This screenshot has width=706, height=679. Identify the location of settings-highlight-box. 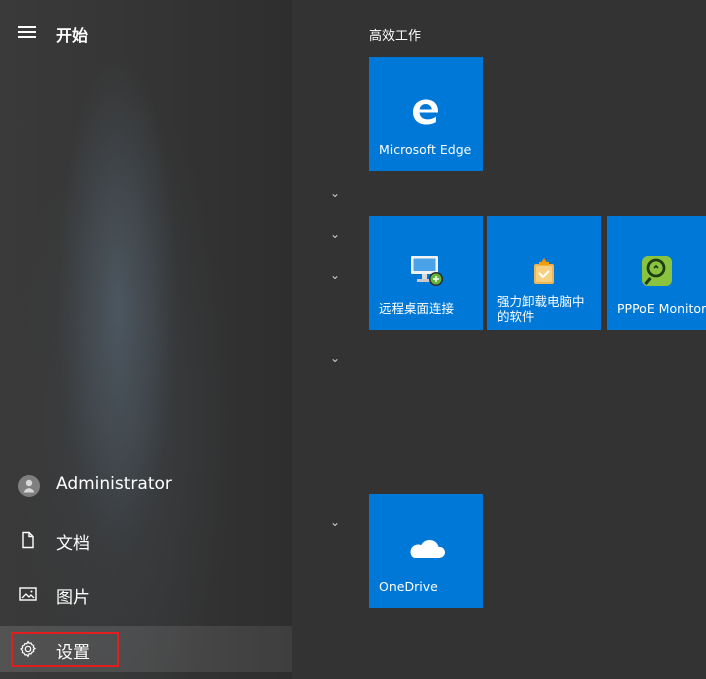
(65, 649).